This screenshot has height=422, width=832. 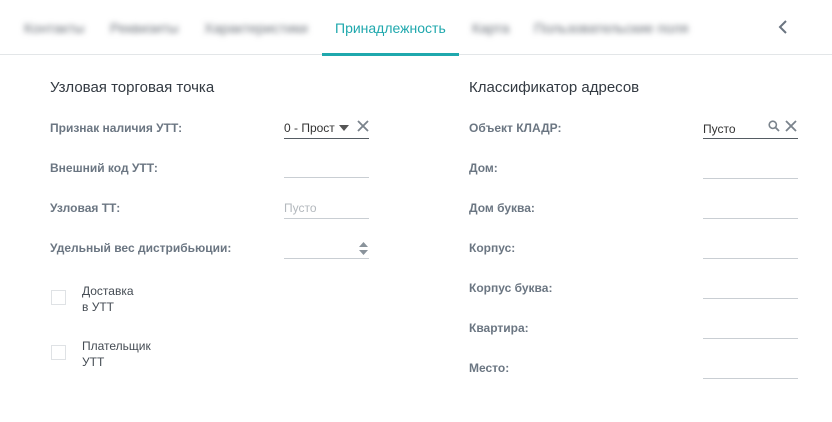 I want to click on chevron-left-icon, so click(x=782, y=27).